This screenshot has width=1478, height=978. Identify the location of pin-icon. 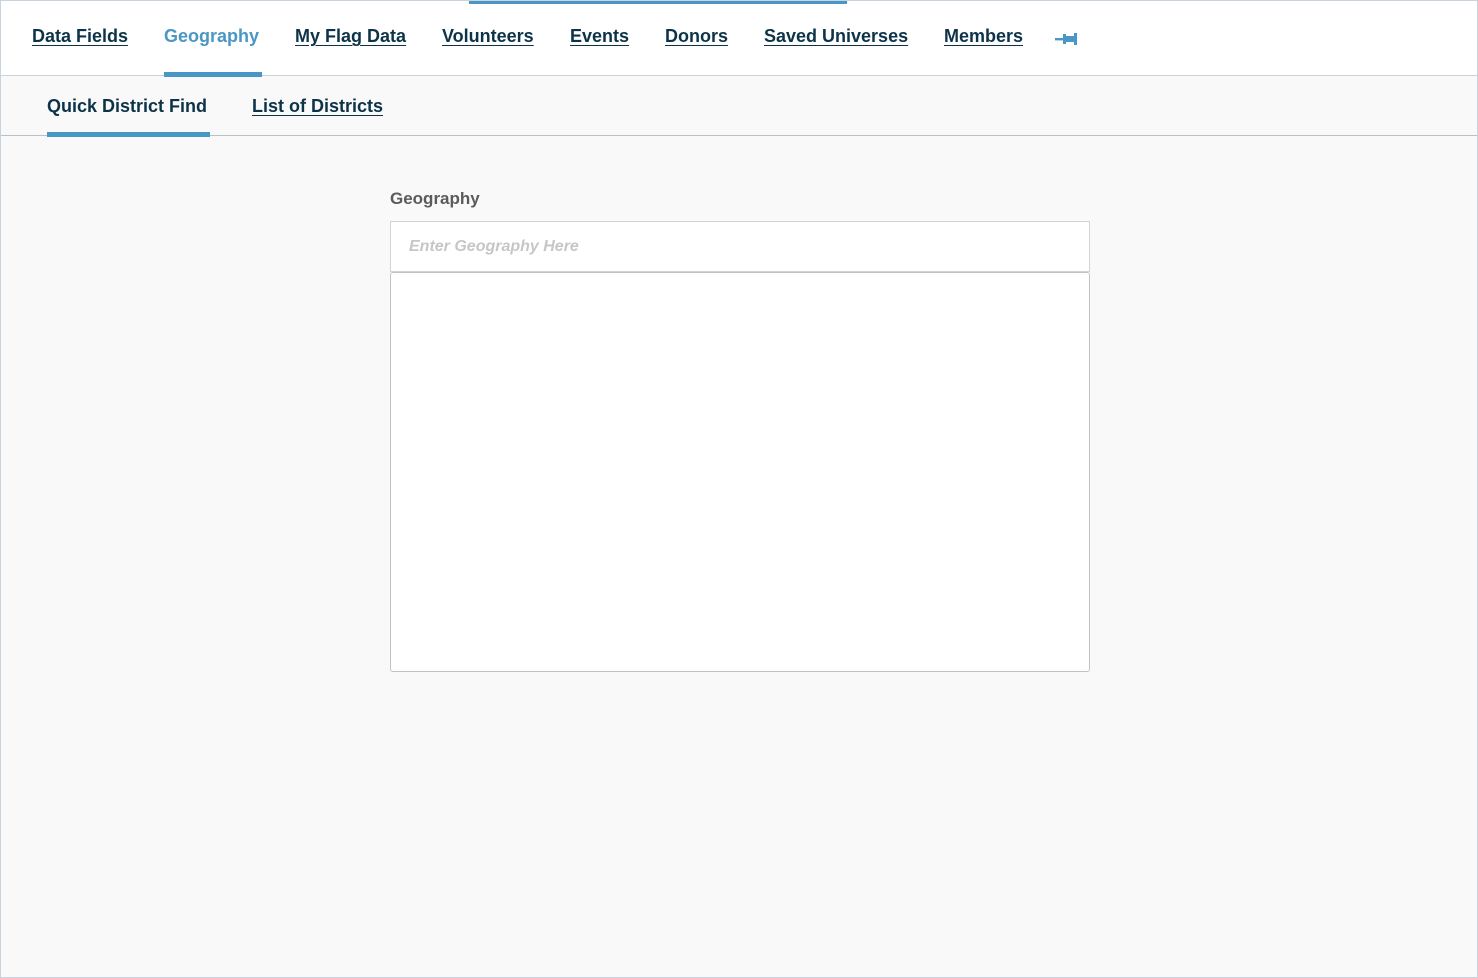
(1067, 39).